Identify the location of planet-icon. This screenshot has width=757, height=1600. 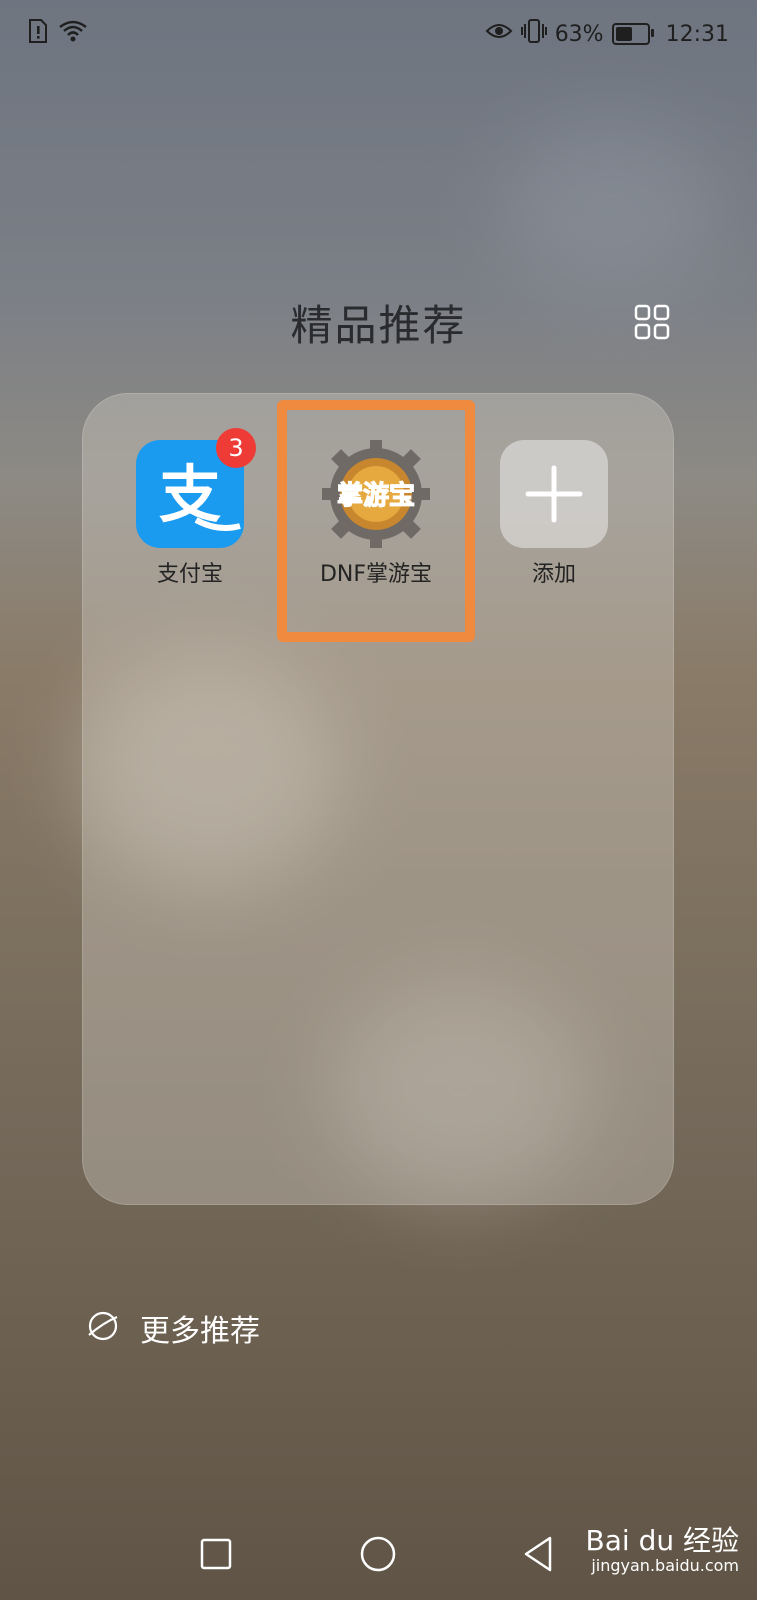
(103, 1328).